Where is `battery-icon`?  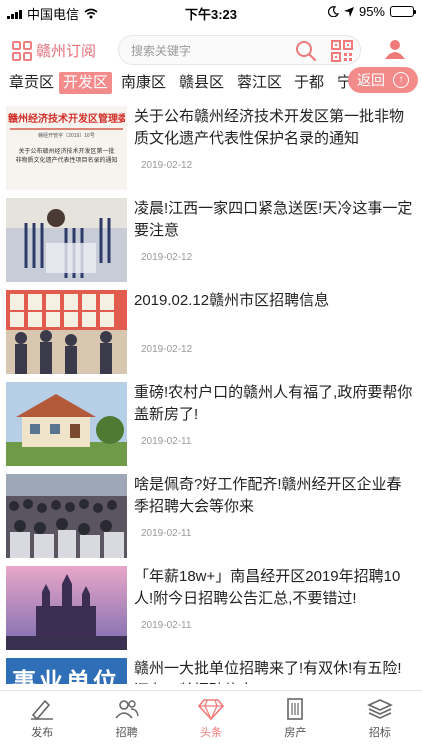
battery-icon is located at coordinates (403, 11).